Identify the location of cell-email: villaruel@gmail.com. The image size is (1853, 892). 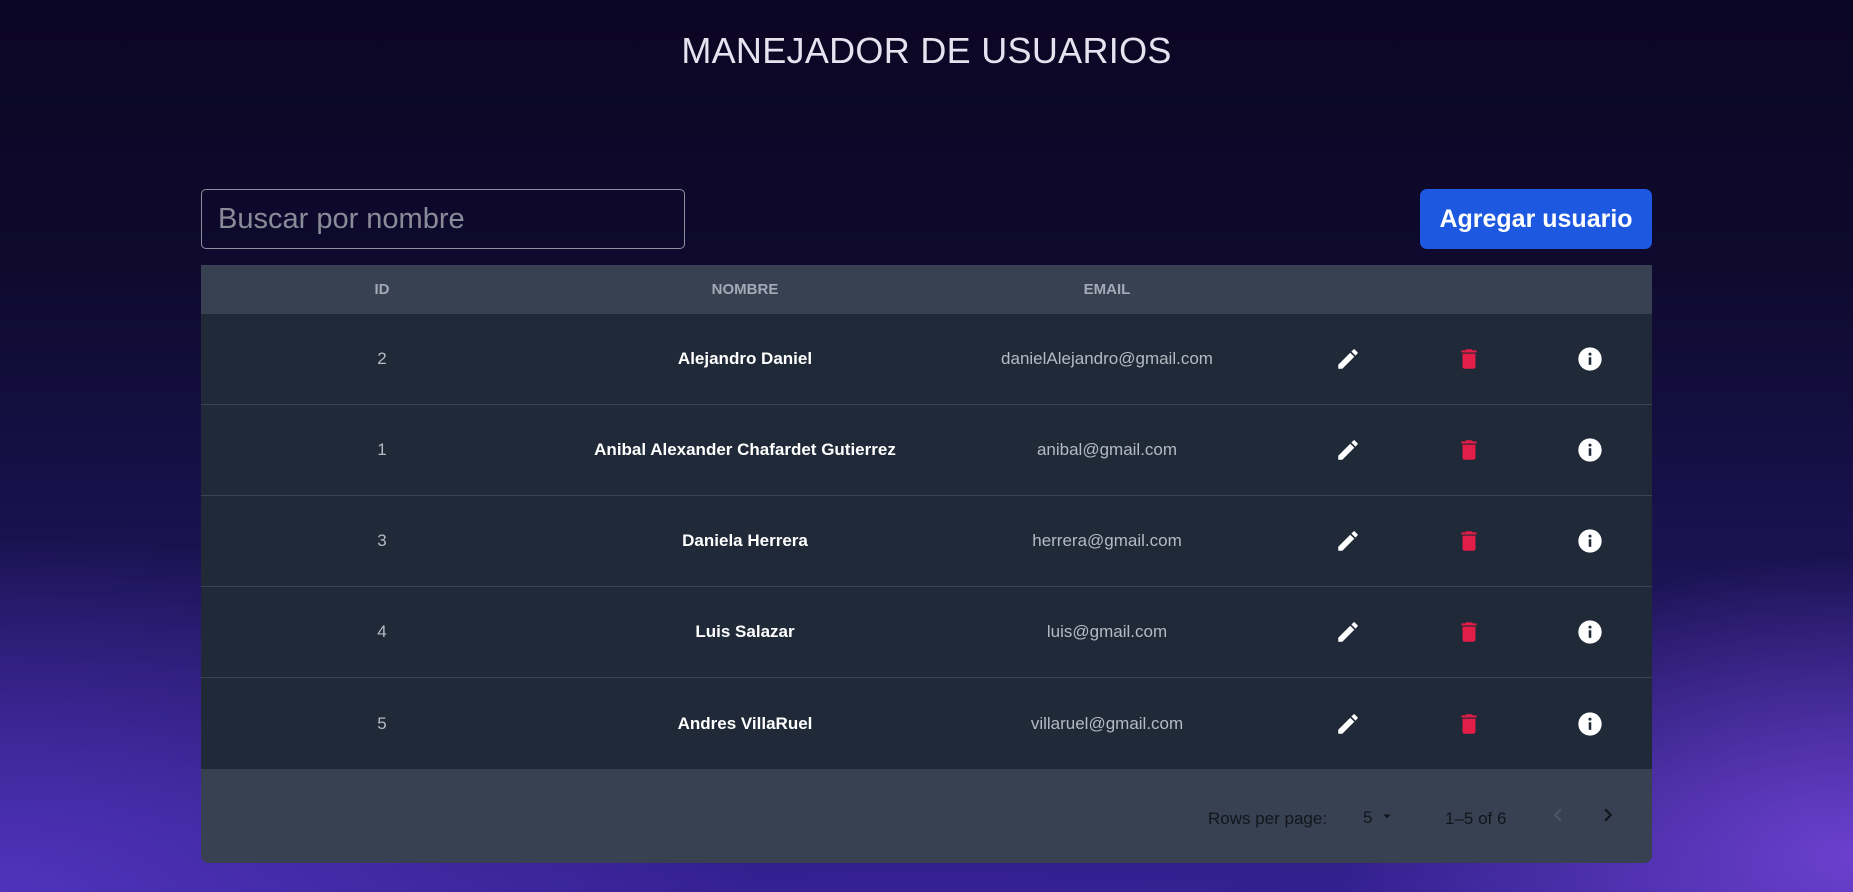
(1107, 723).